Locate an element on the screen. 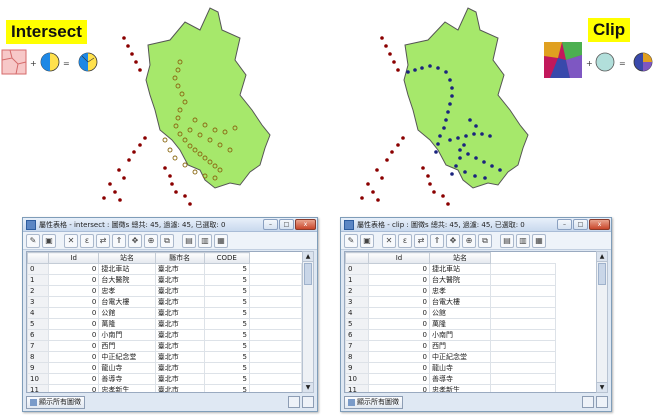 The image size is (666, 415). toggle-edit-icon: ✎ is located at coordinates (351, 240).